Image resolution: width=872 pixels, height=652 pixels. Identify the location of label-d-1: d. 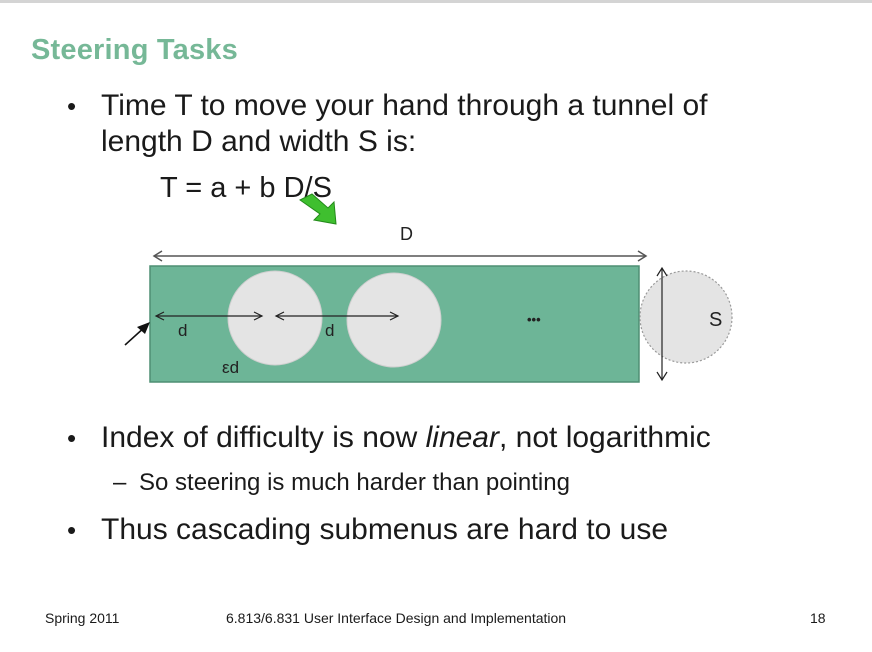
(182, 330).